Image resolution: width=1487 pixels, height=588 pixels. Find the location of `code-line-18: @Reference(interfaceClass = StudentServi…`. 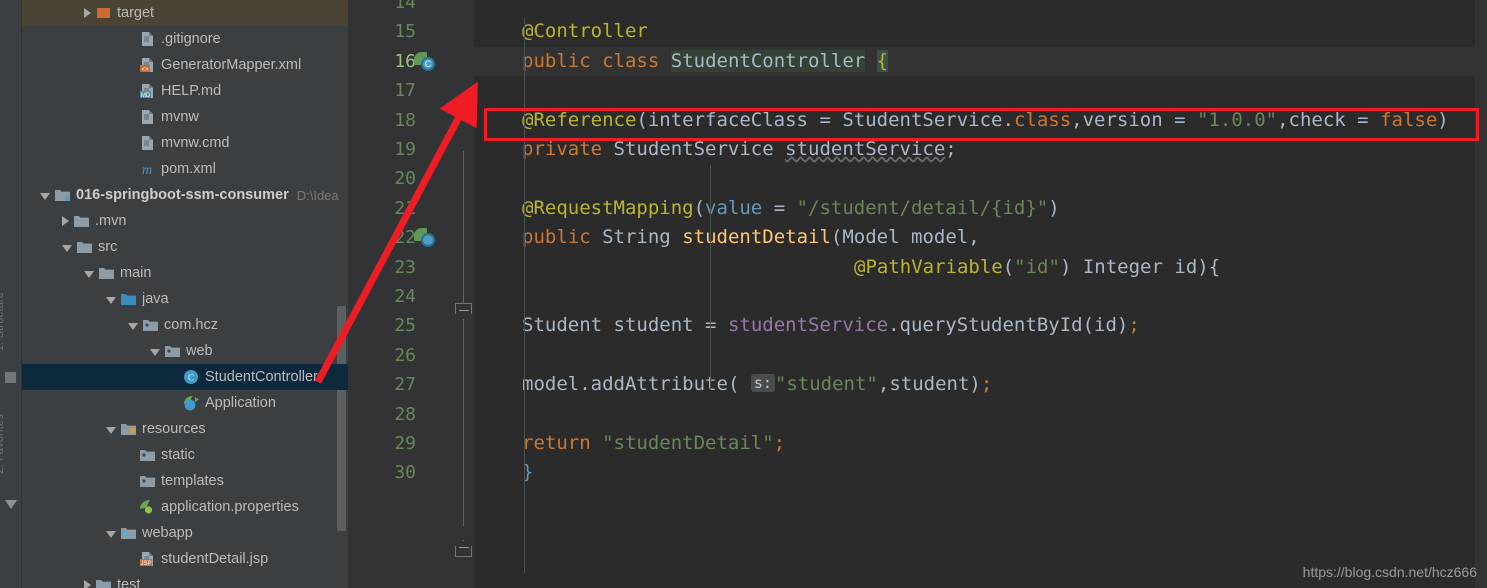

code-line-18: @Reference(interfaceClass = StudentServi… is located at coordinates (985, 120).